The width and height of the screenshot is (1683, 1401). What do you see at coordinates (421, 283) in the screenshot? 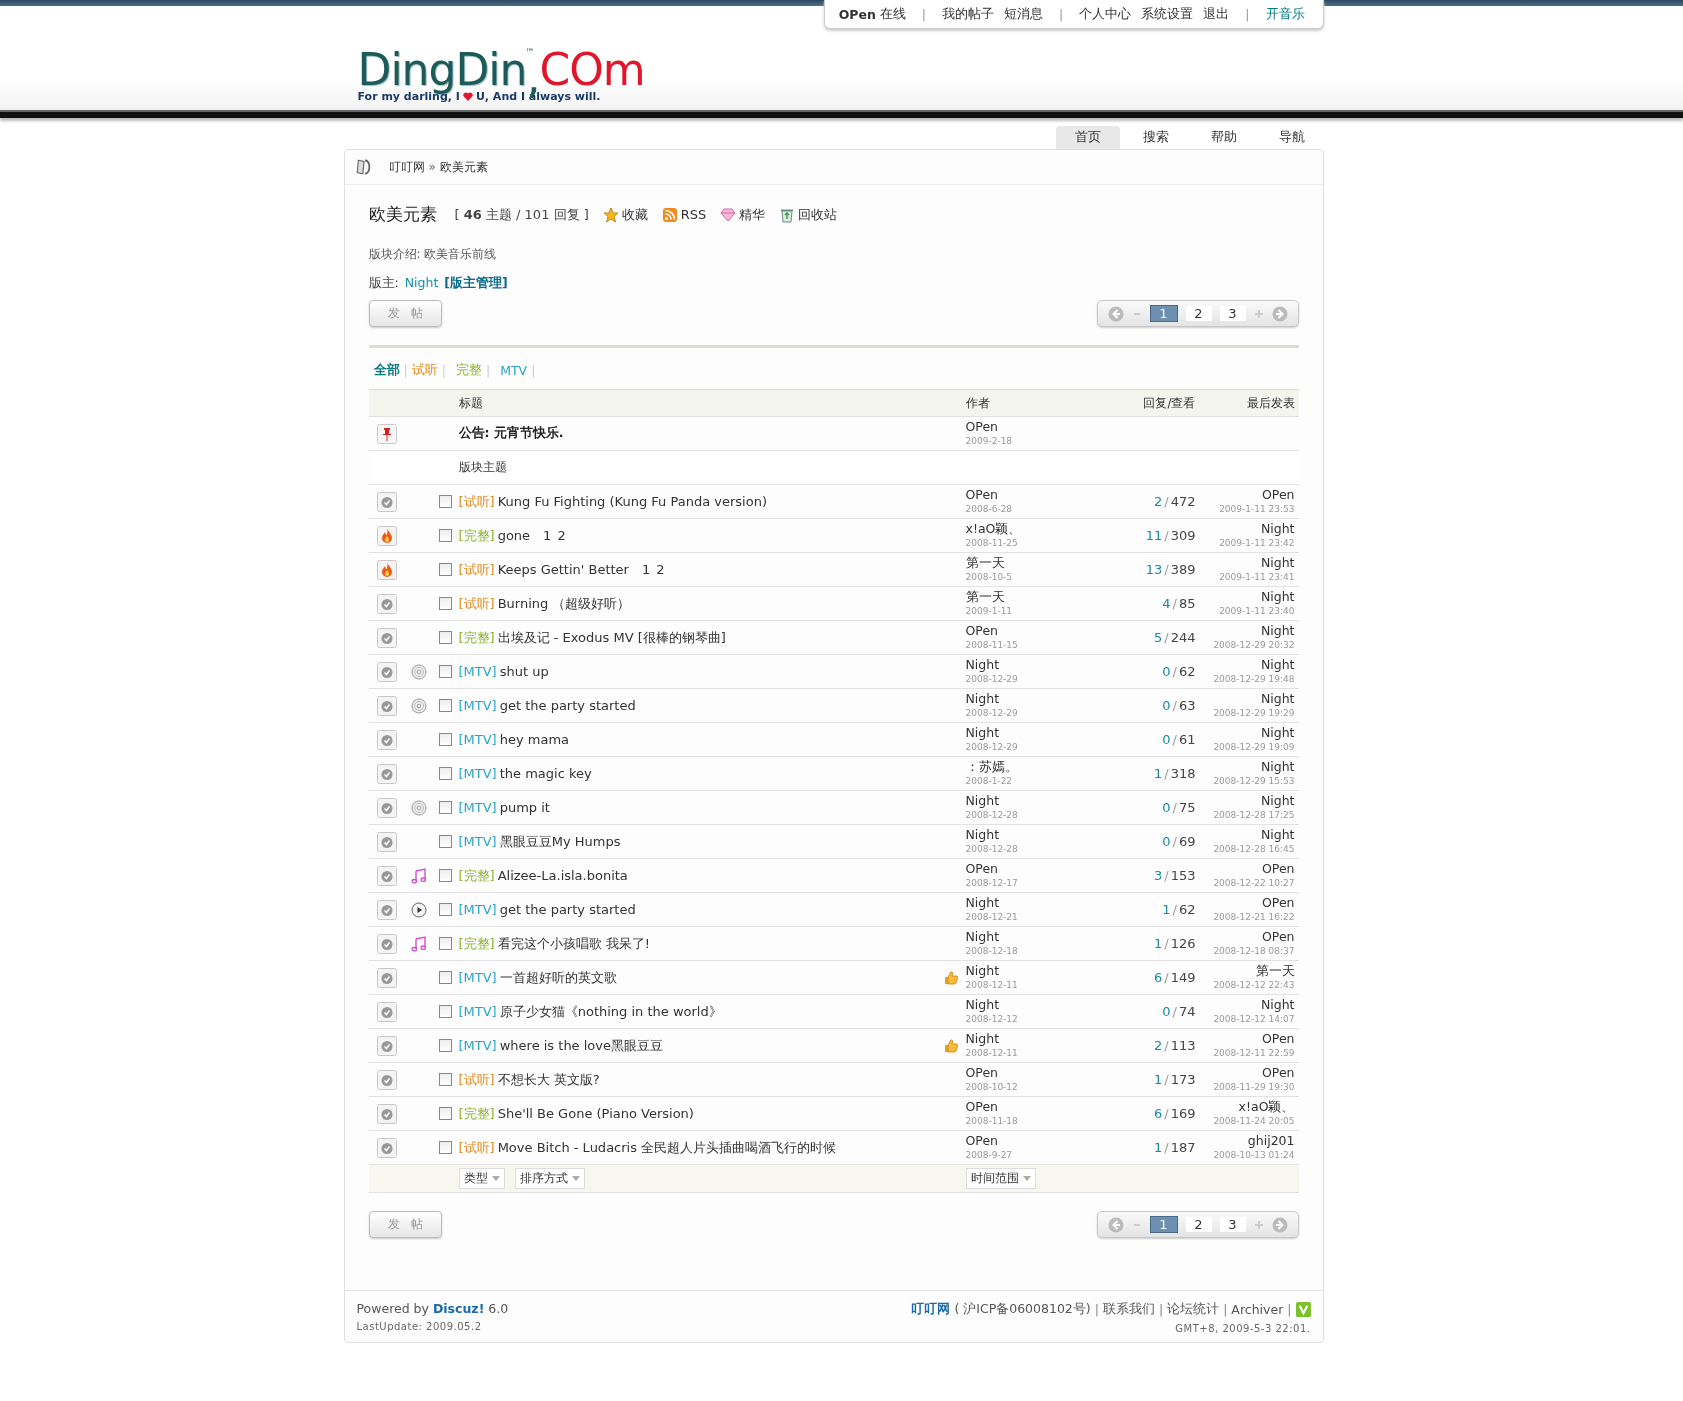
I see `moderator-link: Night` at bounding box center [421, 283].